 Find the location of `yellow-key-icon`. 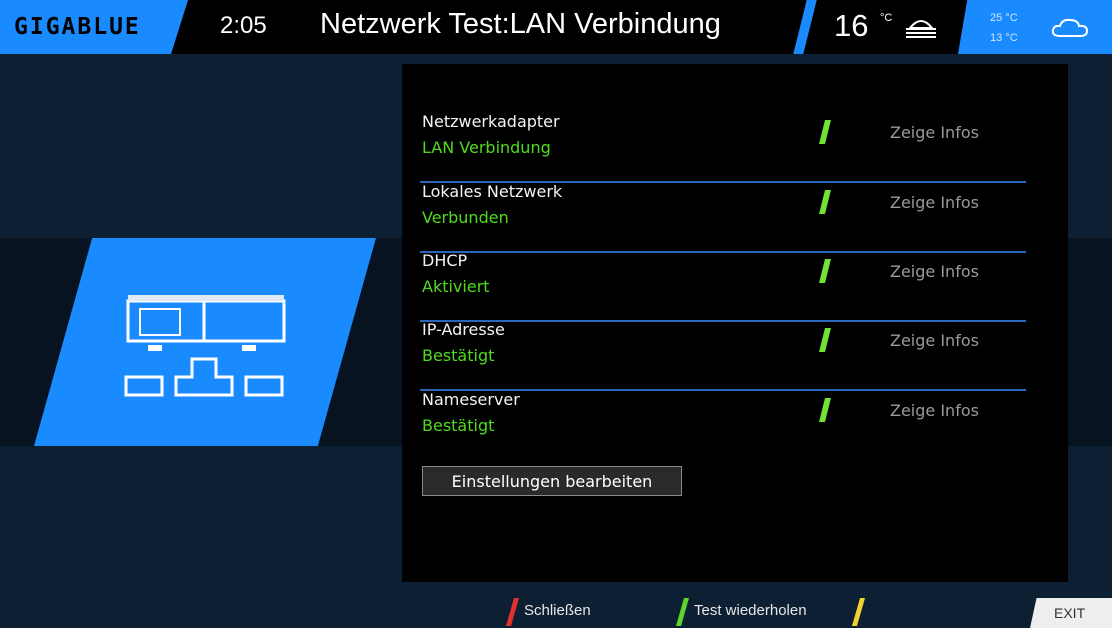

yellow-key-icon is located at coordinates (858, 612).